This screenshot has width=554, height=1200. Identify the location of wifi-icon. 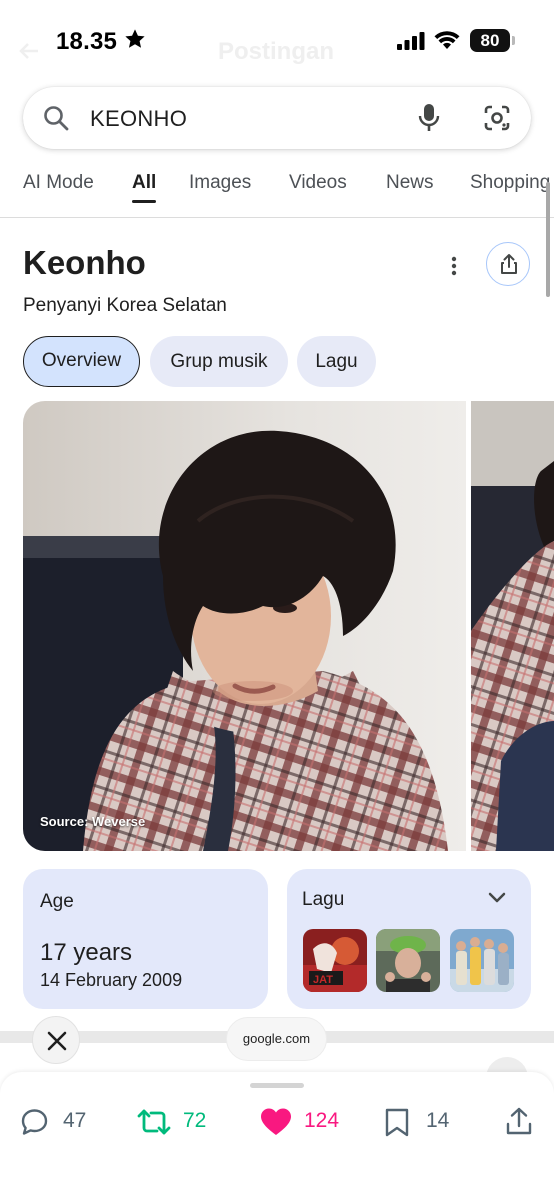
(447, 40).